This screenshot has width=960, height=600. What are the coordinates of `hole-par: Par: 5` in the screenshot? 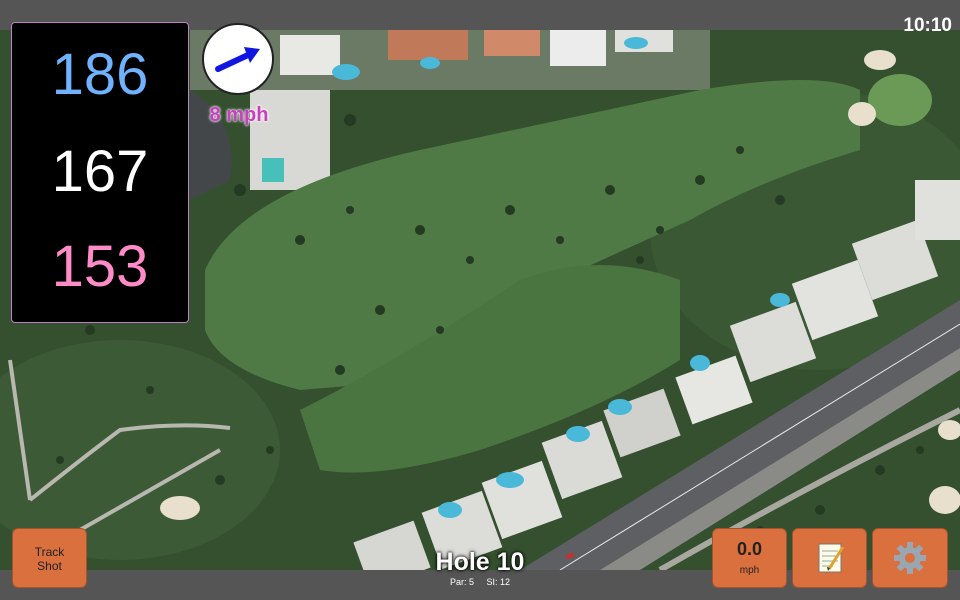 It's located at (461, 582).